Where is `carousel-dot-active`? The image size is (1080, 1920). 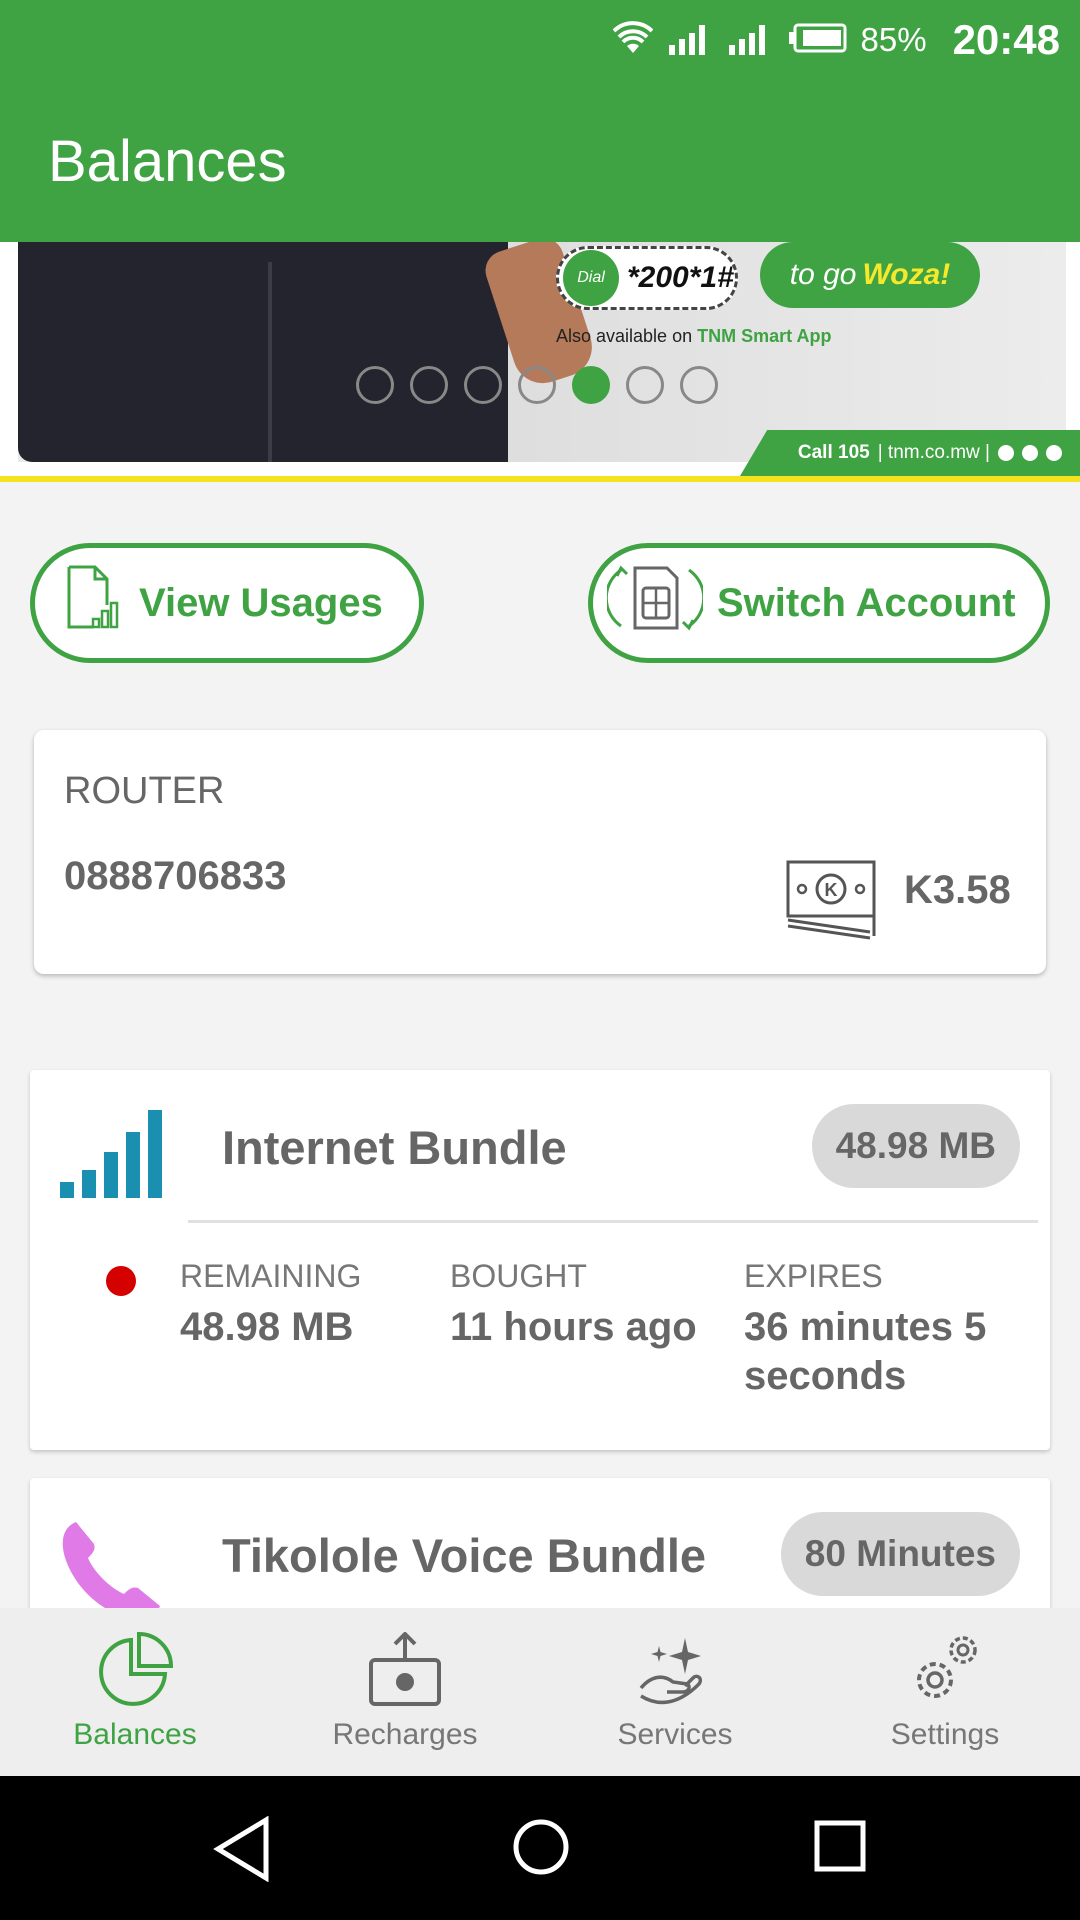
carousel-dot-active is located at coordinates (591, 385).